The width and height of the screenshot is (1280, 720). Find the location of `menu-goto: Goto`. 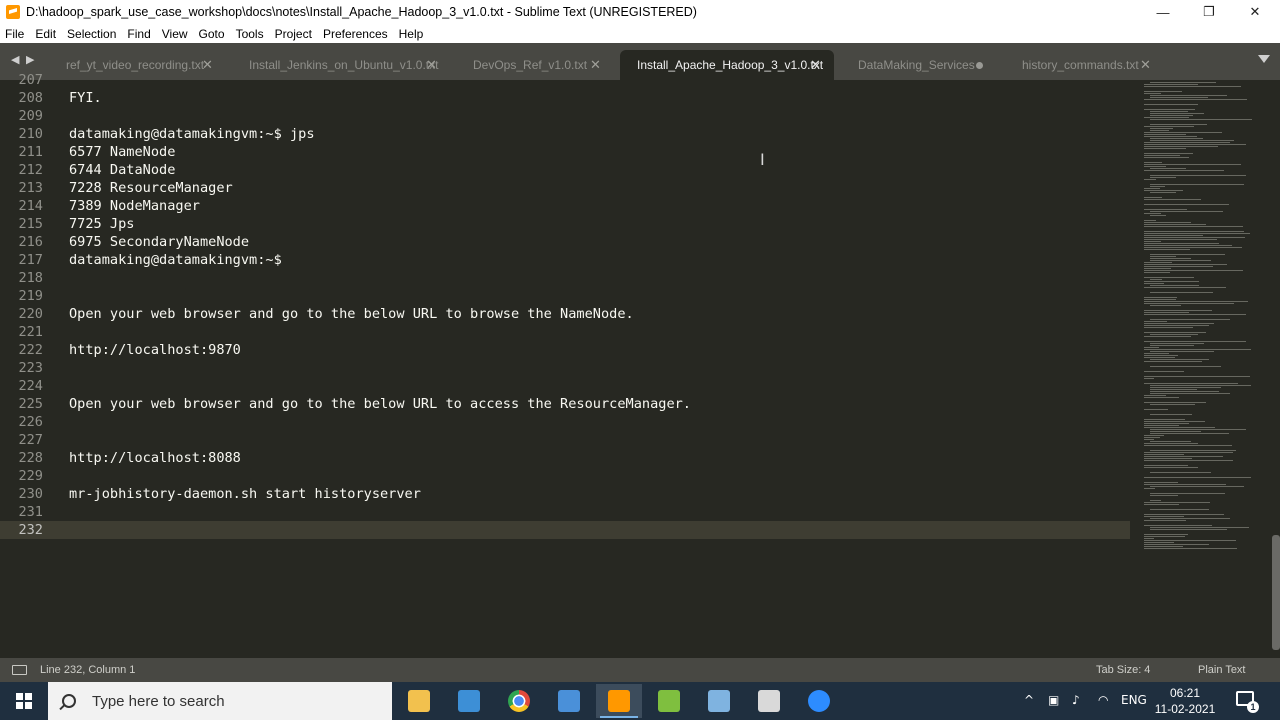

menu-goto: Goto is located at coordinates (212, 34).